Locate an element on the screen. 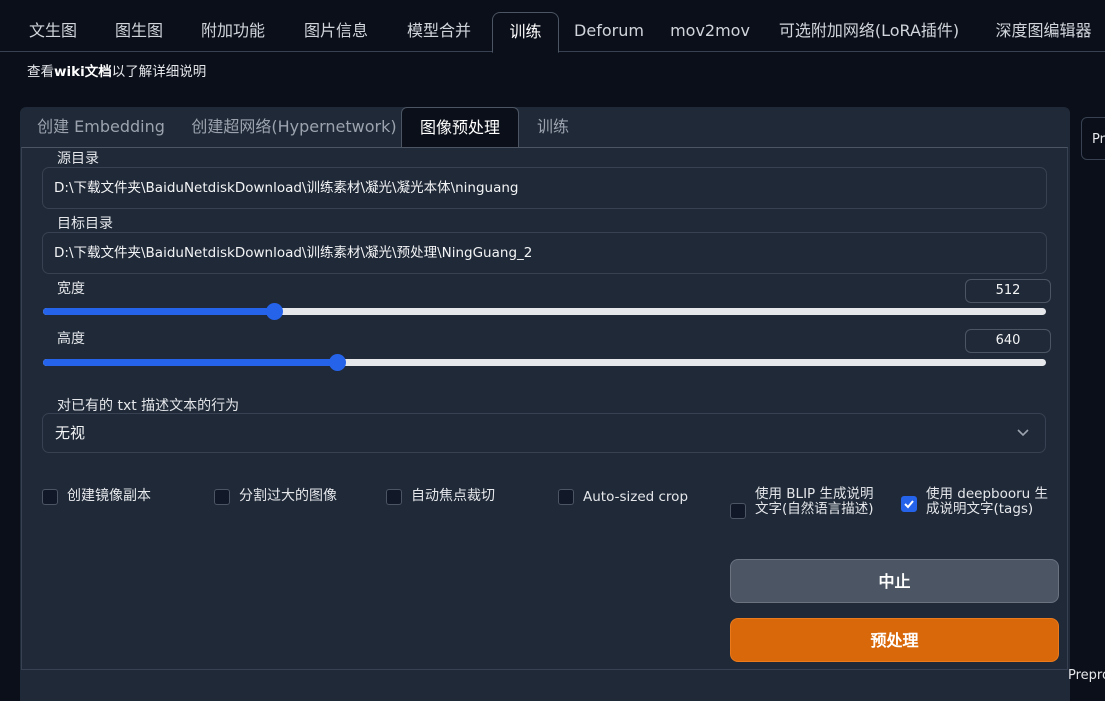  width-label: 宽度 is located at coordinates (71, 289).